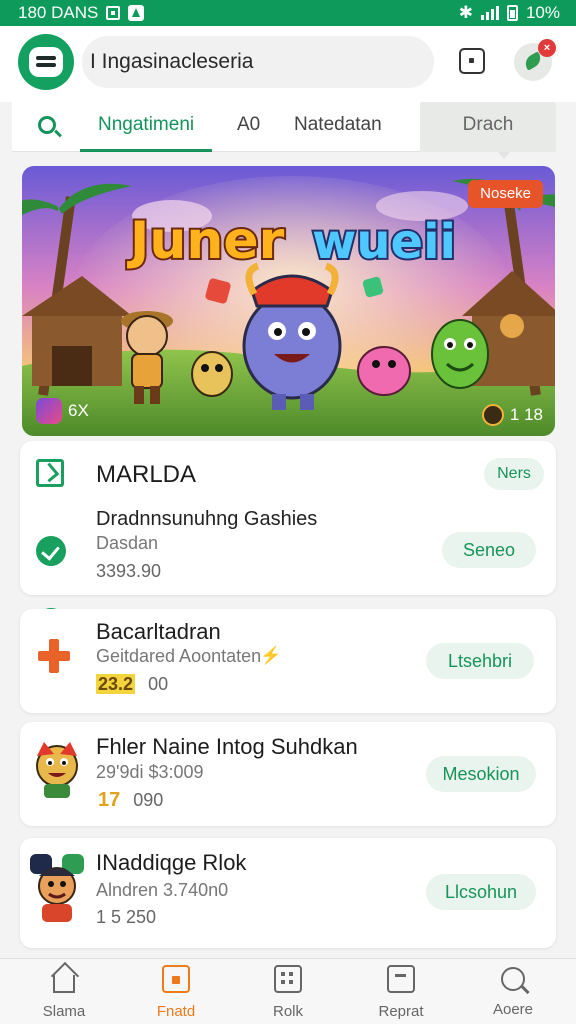 This screenshot has width=576, height=1024. Describe the element at coordinates (51, 551) in the screenshot. I see `check-icon` at that location.